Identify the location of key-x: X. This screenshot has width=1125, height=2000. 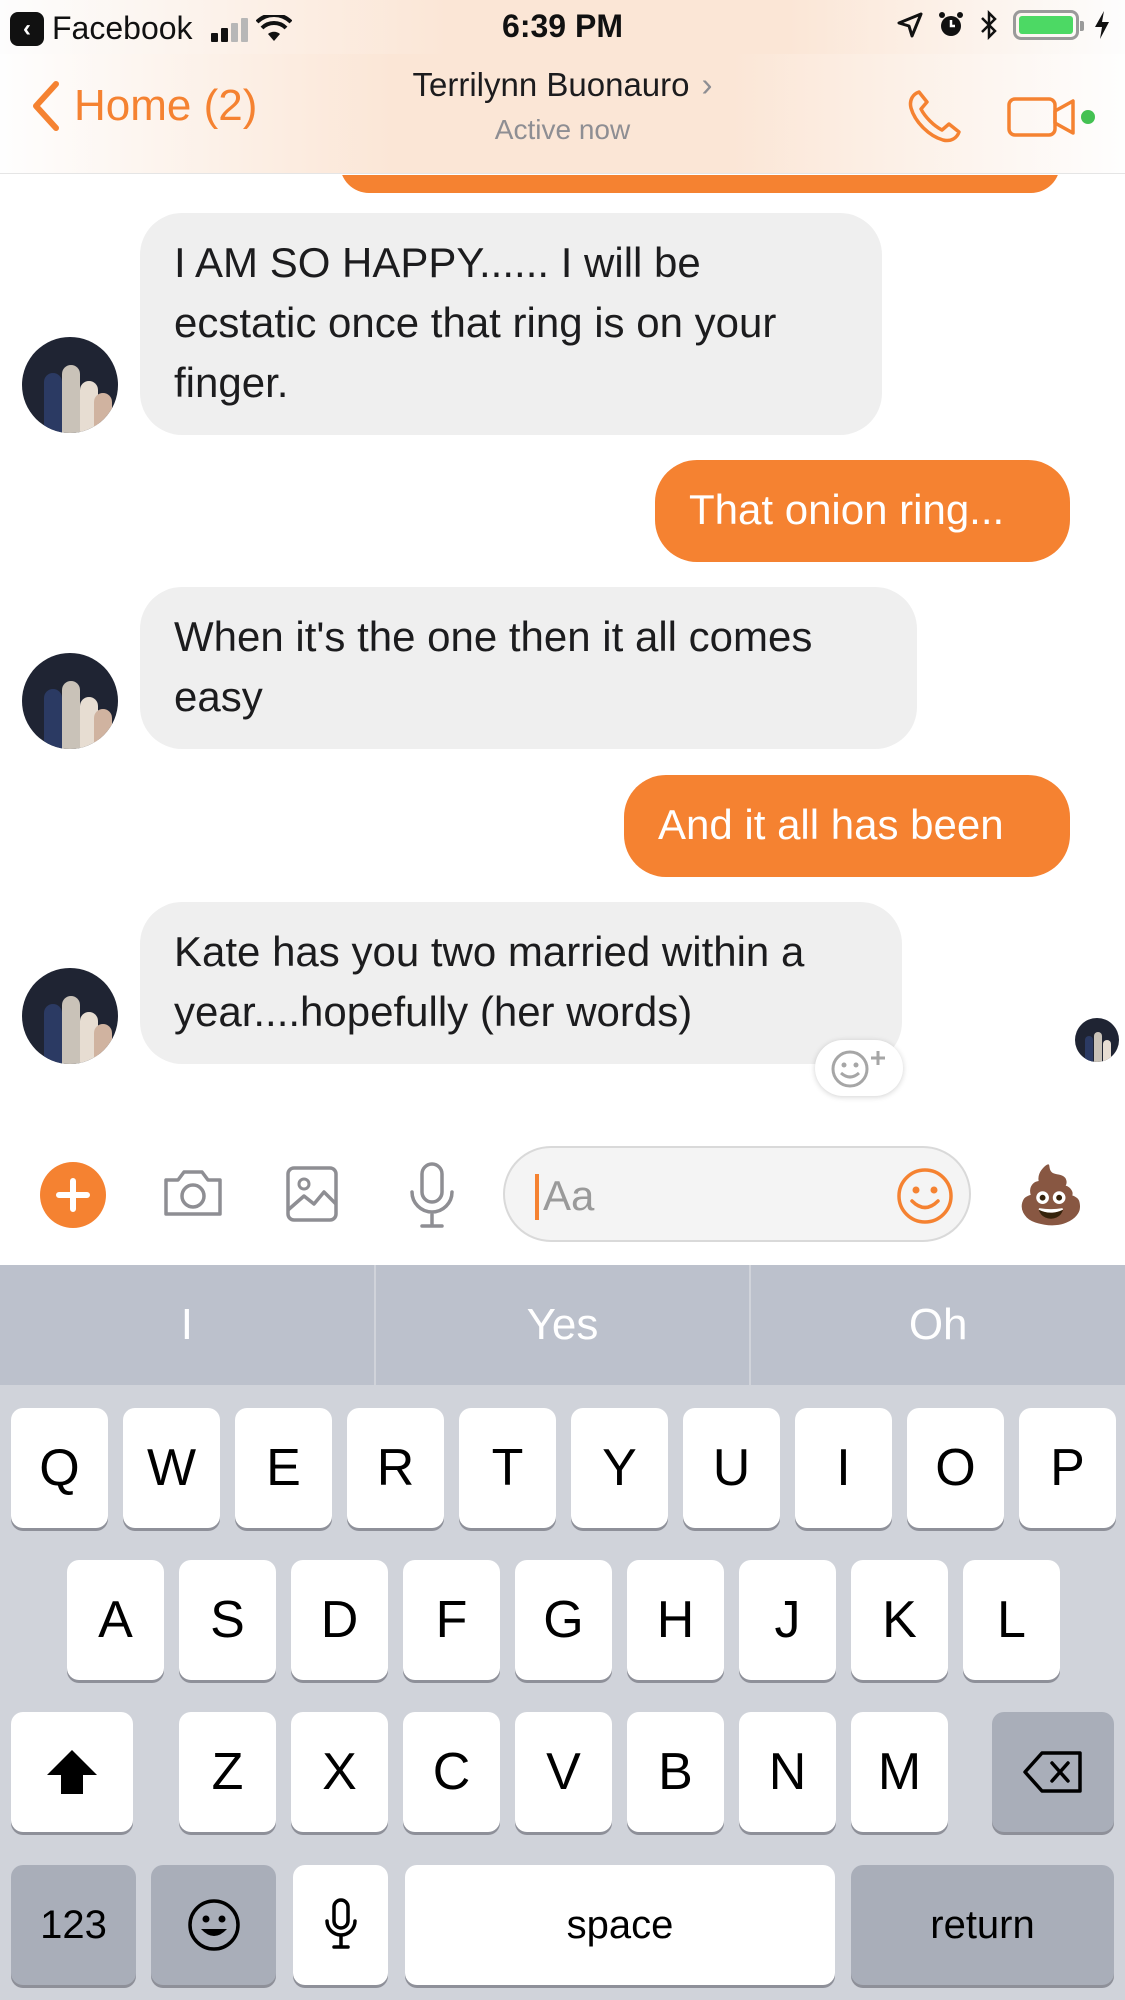
(339, 1772).